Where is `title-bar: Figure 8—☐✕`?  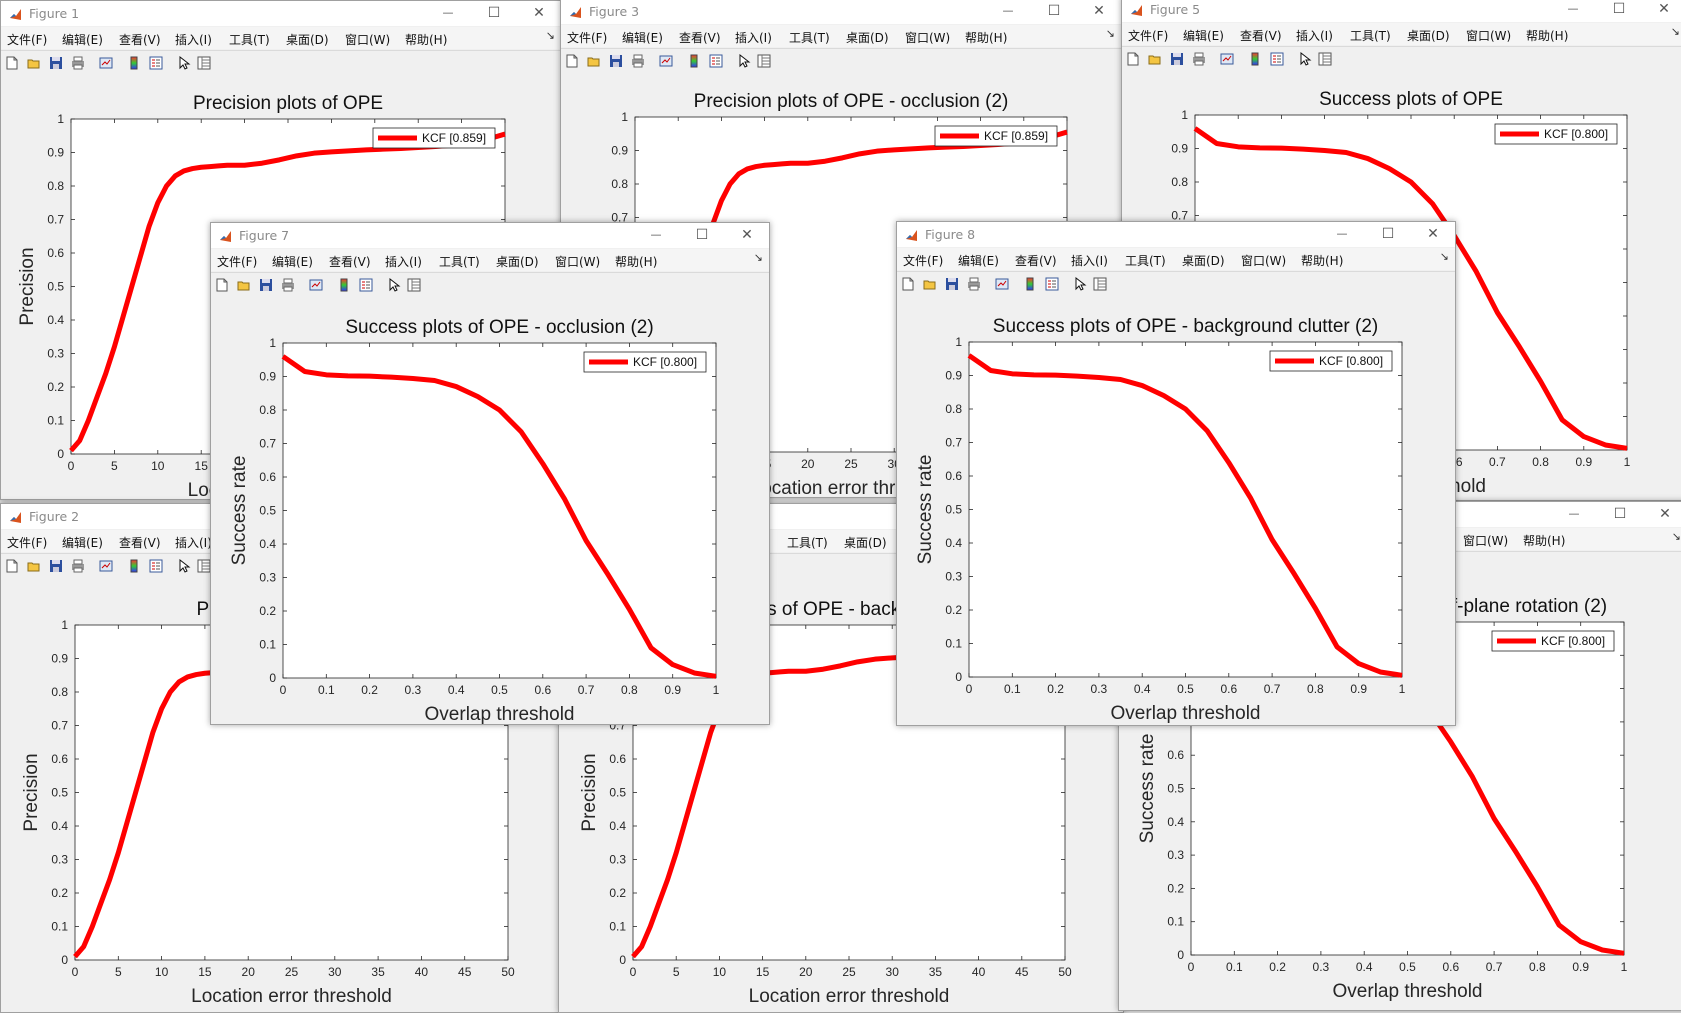 title-bar: Figure 8—☐✕ is located at coordinates (1176, 234).